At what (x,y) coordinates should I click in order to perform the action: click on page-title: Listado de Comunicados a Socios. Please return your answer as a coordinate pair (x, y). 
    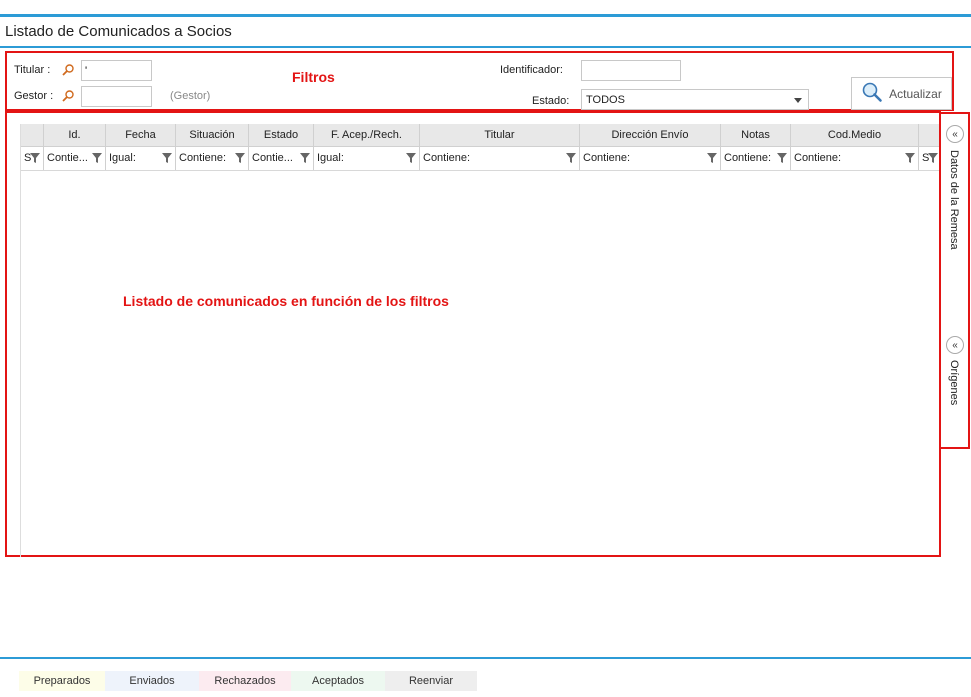
    Looking at the image, I should click on (118, 31).